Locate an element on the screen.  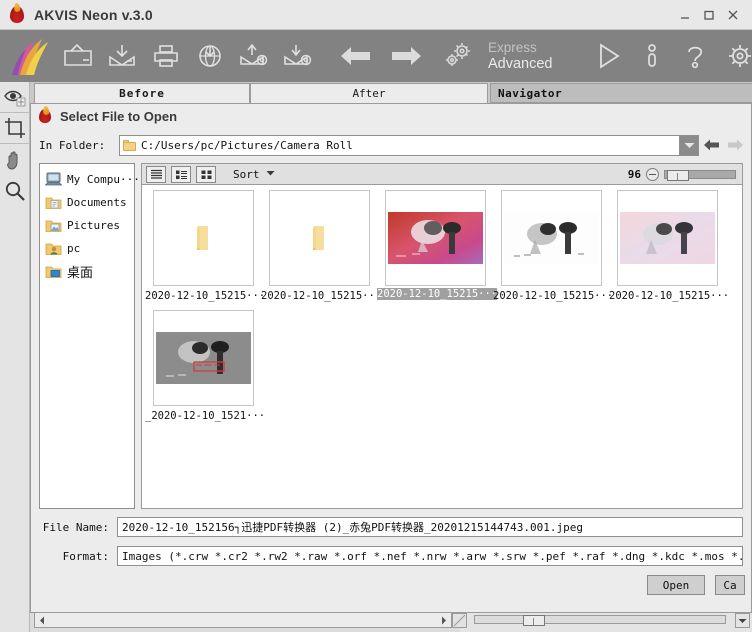
list-view-icon is located at coordinates (156, 174).